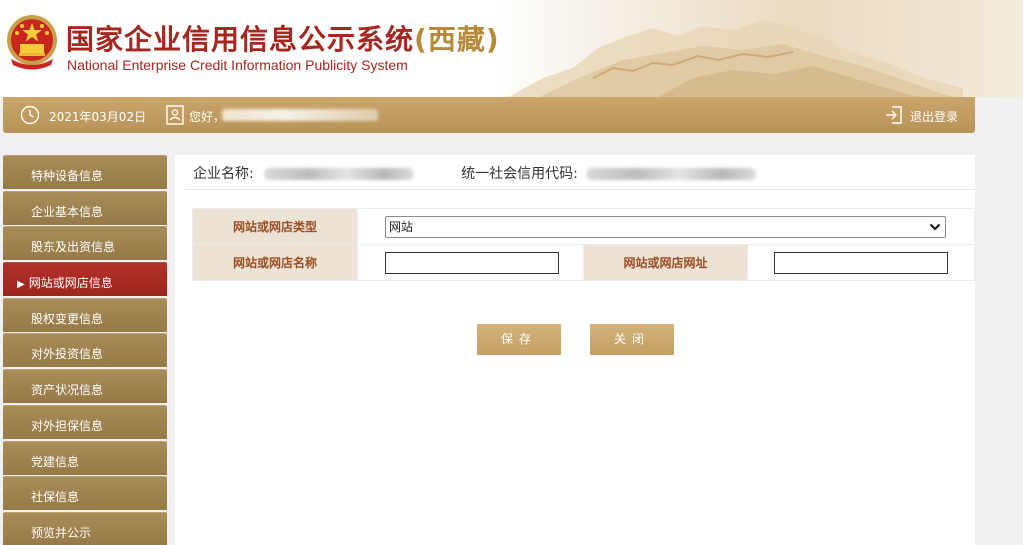 This screenshot has height=545, width=1023. Describe the element at coordinates (275, 226) in the screenshot. I see `type-field-label: 网站或网店类型` at that location.